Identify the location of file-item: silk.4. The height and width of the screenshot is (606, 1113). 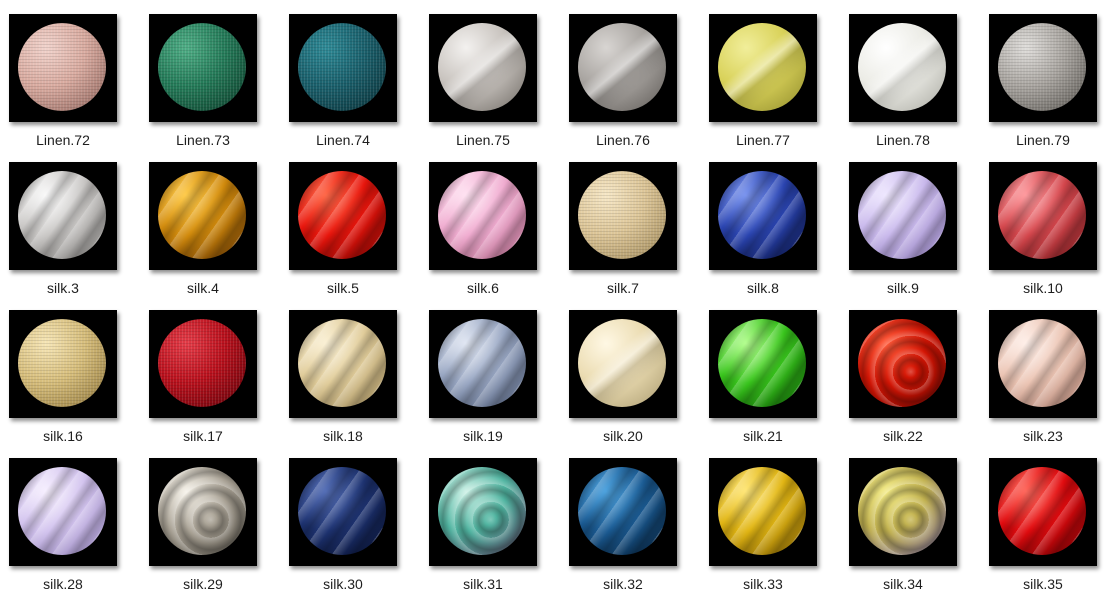
(219, 236).